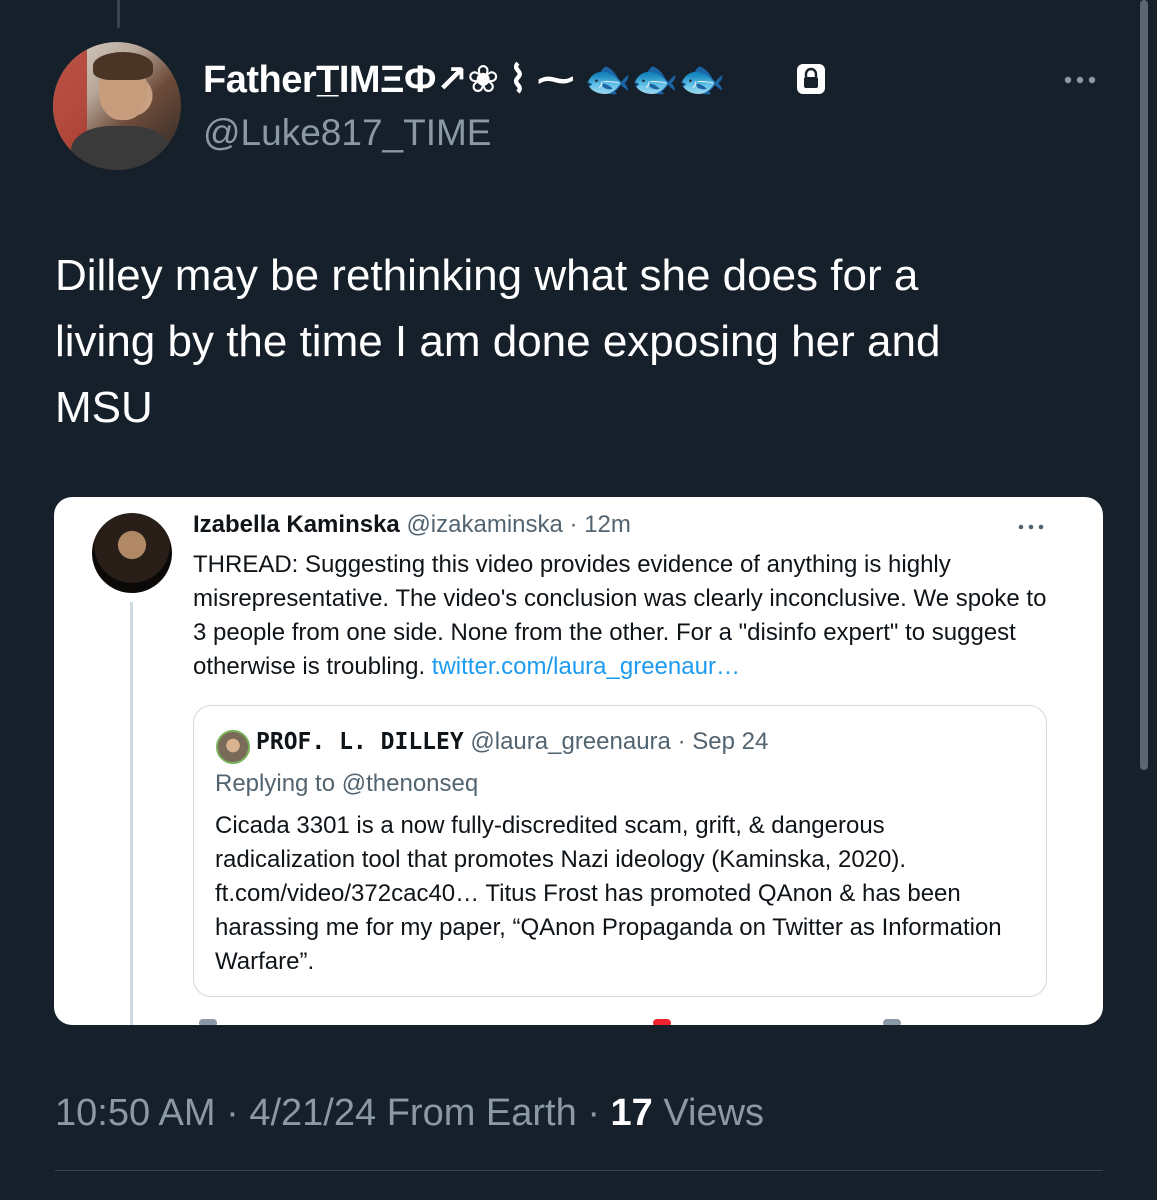 This screenshot has width=1157, height=1200. Describe the element at coordinates (296, 524) in the screenshot. I see `embedded-author-name: Izabella Kaminska` at that location.